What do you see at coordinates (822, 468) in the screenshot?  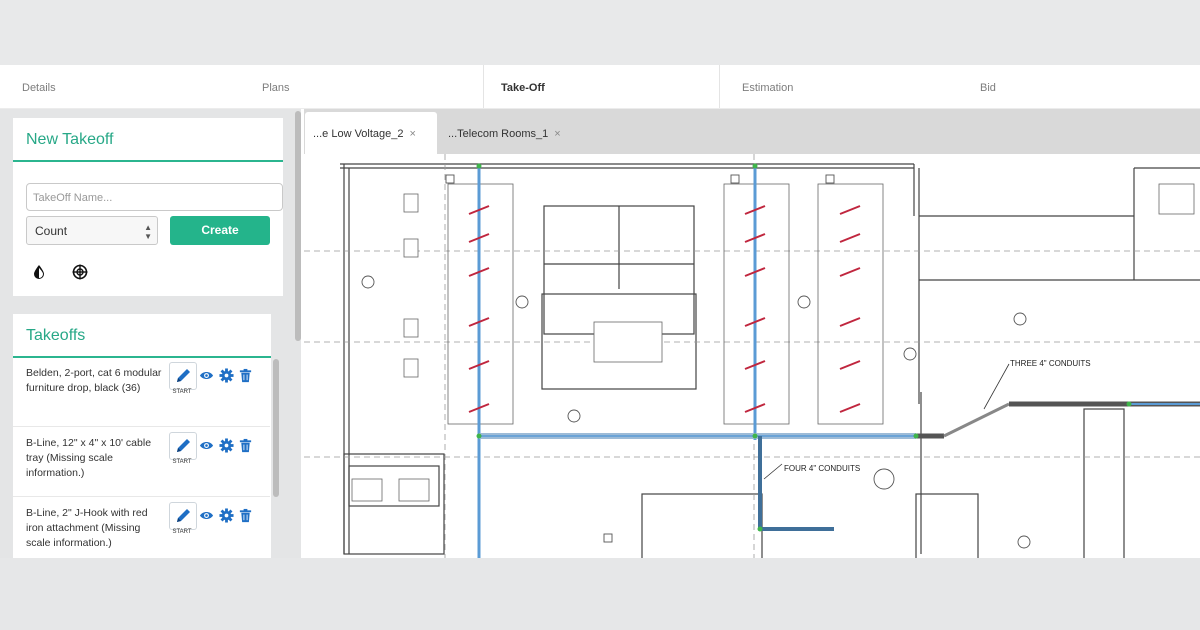 I see `four-conduits-label: FOUR 4" CONDUITS` at bounding box center [822, 468].